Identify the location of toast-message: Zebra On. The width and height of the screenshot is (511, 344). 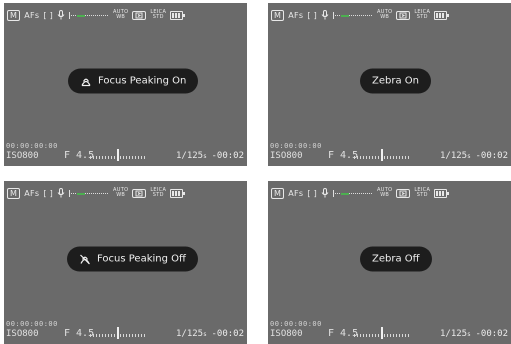
(395, 81).